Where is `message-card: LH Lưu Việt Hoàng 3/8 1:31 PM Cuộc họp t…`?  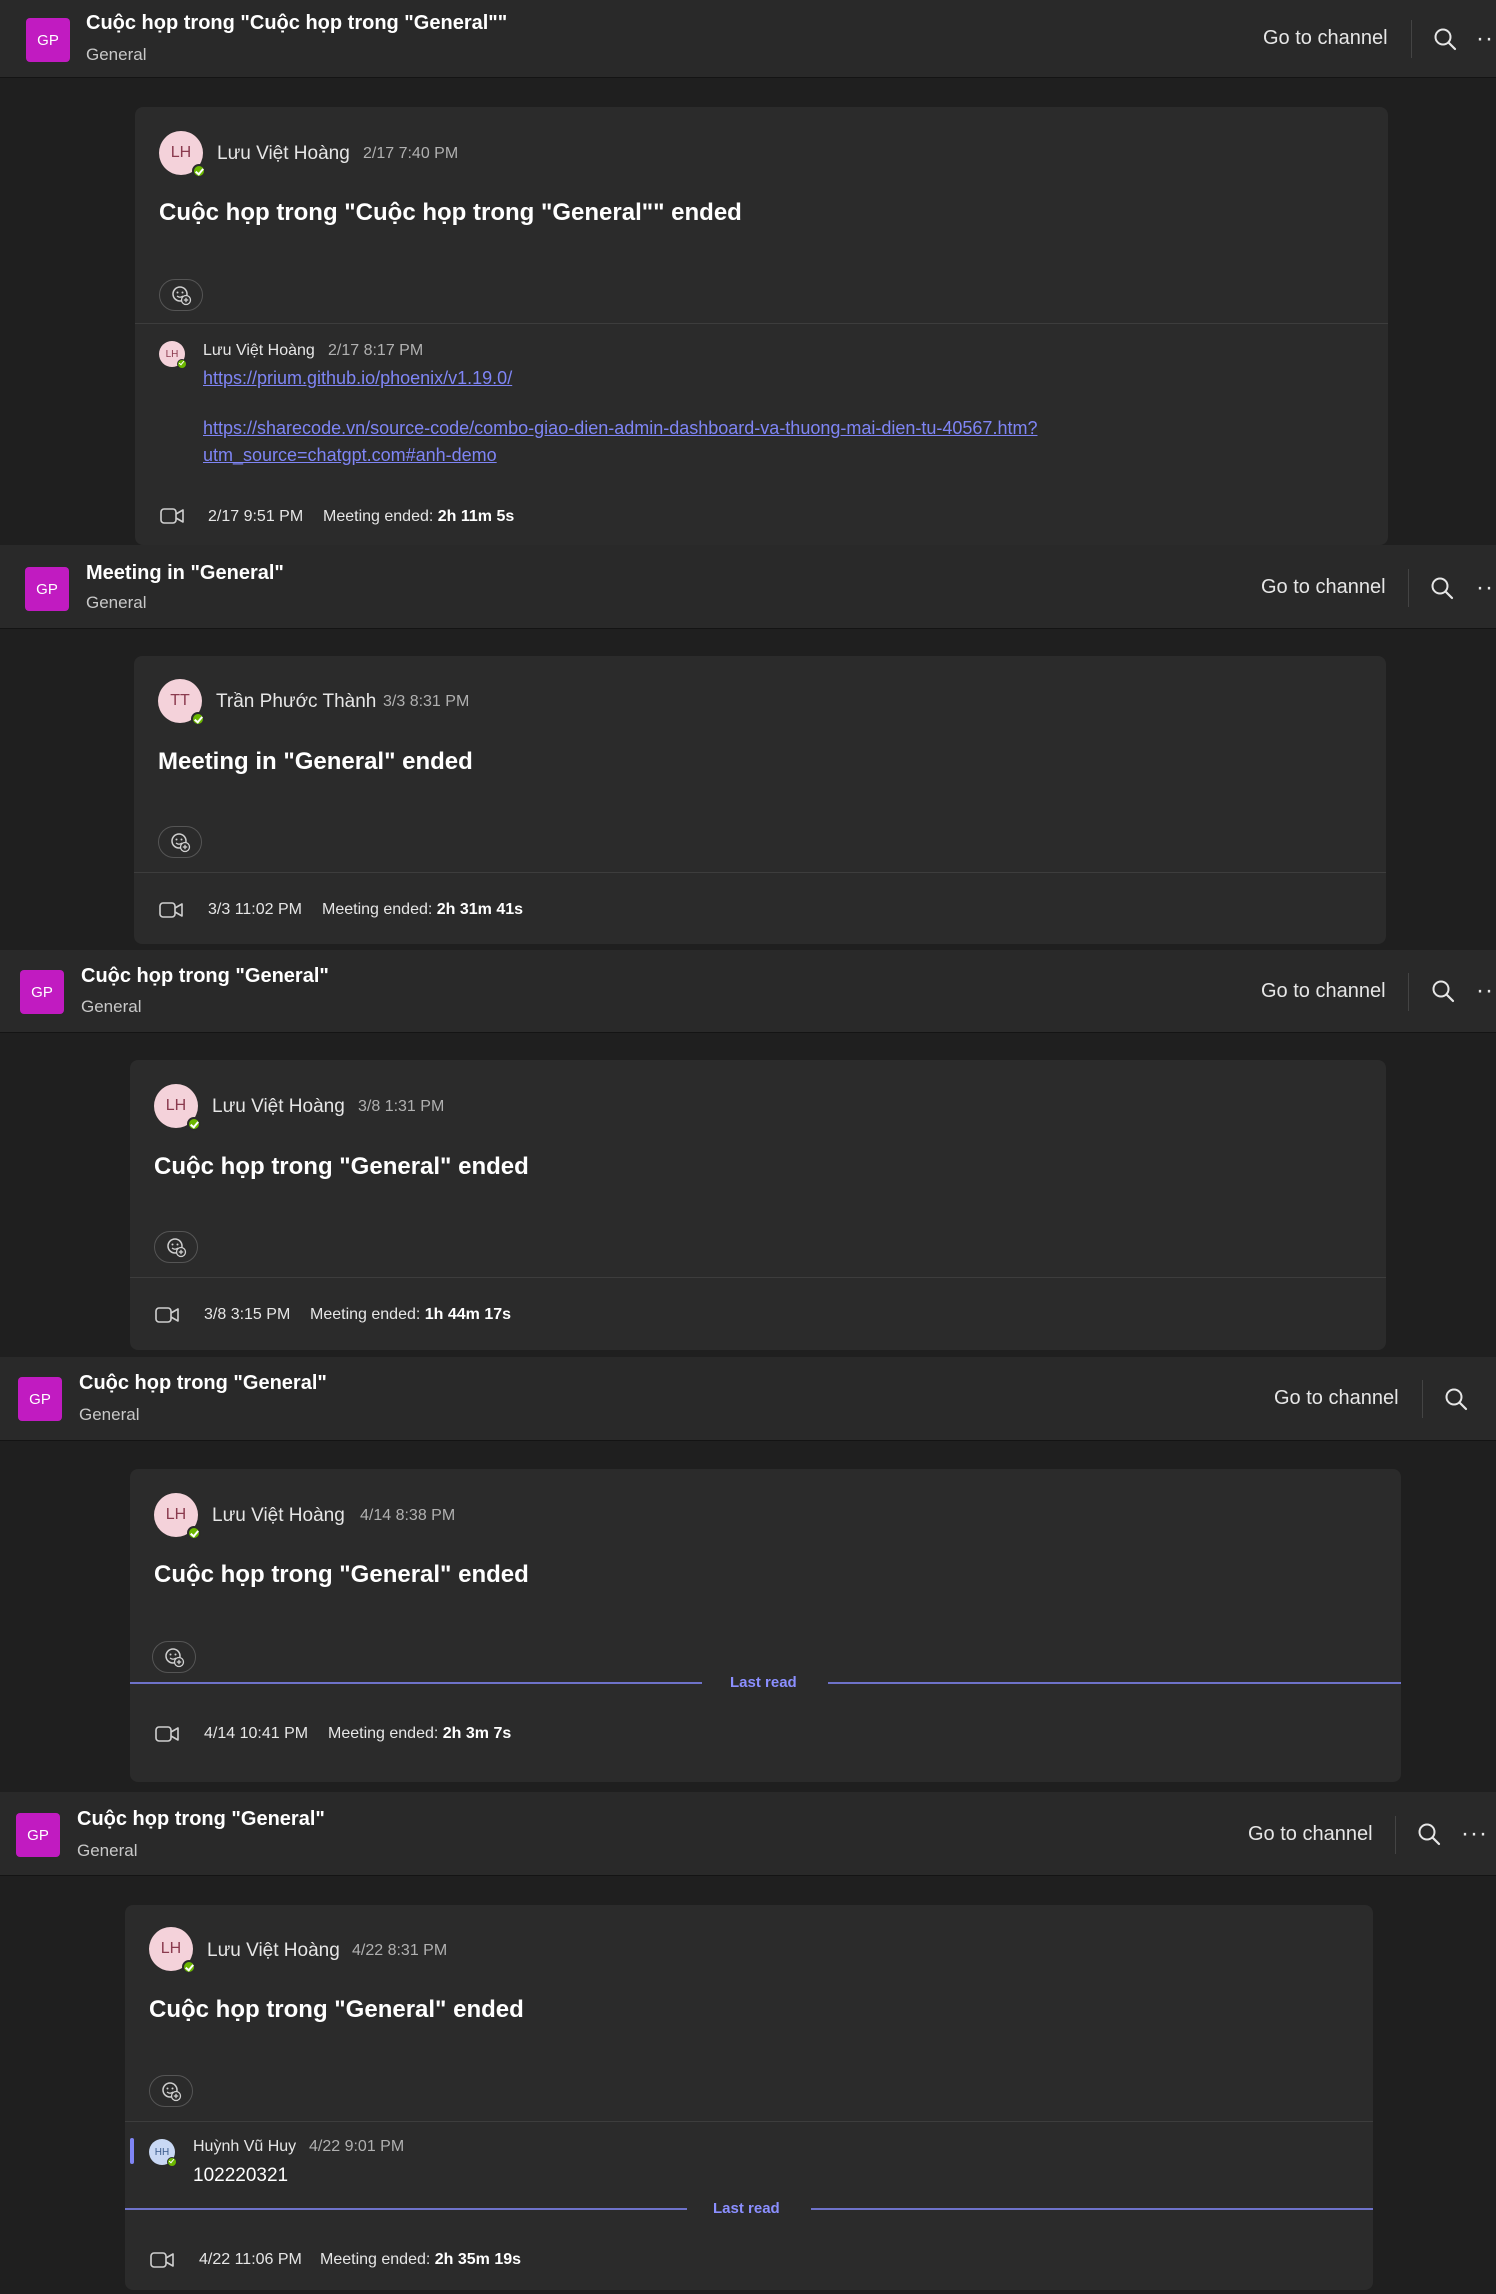
message-card: LH Lưu Việt Hoàng 3/8 1:31 PM Cuộc họp t… is located at coordinates (758, 1205).